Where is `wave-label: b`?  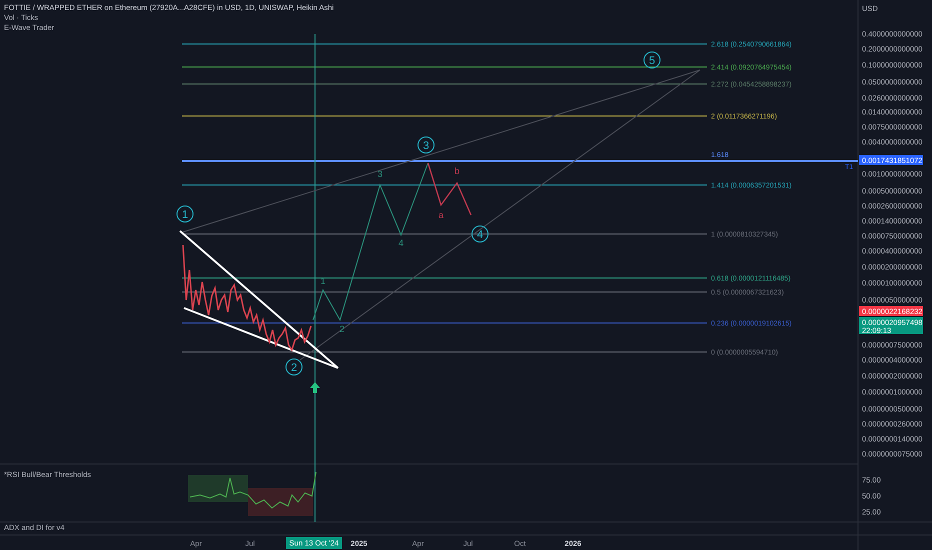 wave-label: b is located at coordinates (457, 171).